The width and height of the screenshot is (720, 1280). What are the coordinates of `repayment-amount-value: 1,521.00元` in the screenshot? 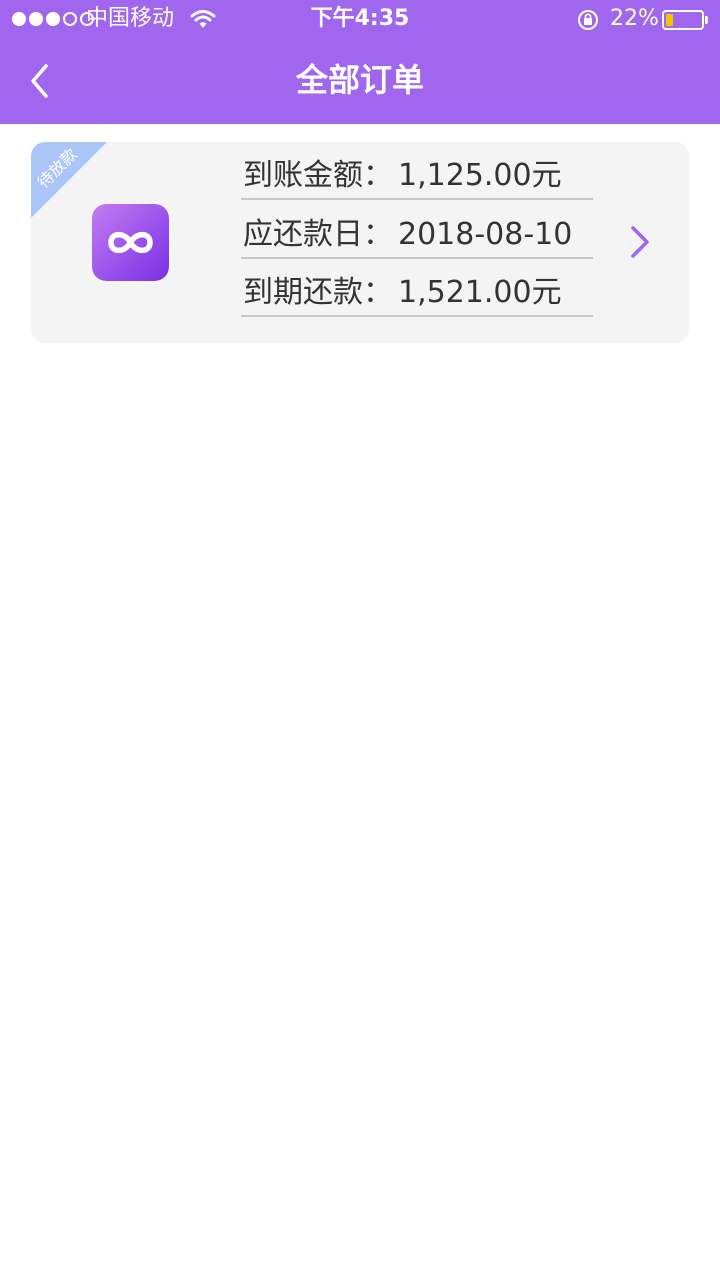 It's located at (480, 292).